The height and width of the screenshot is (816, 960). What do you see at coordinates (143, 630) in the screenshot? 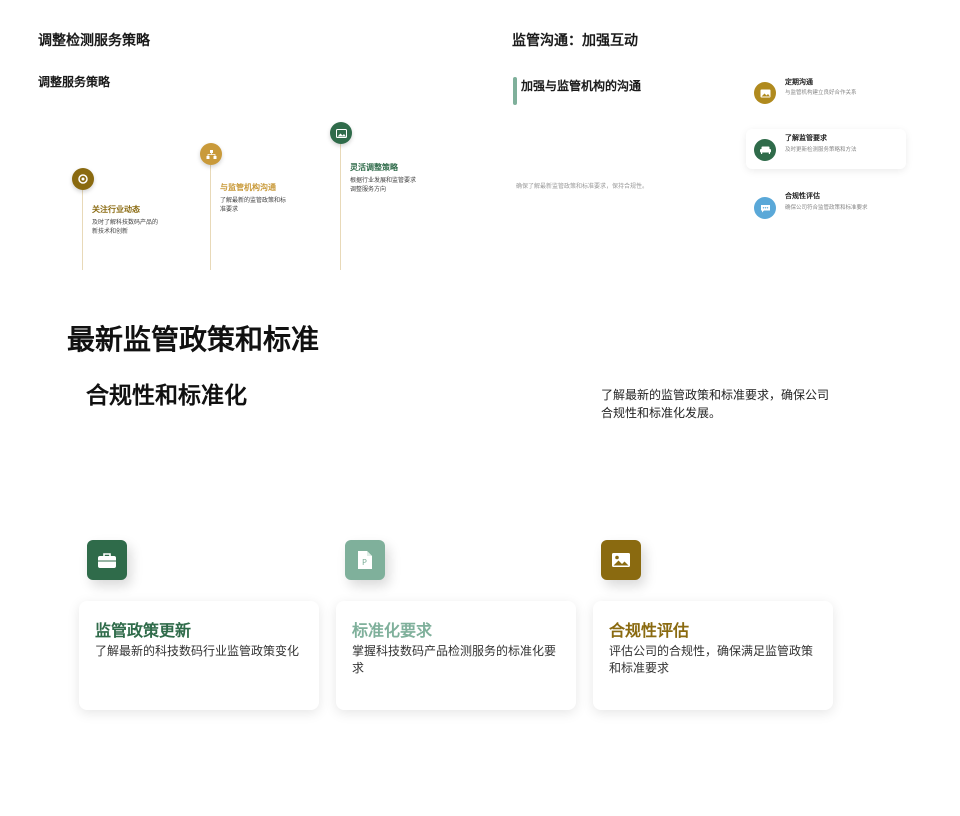
I see `policy-card-1-title: 监管政策更新` at bounding box center [143, 630].